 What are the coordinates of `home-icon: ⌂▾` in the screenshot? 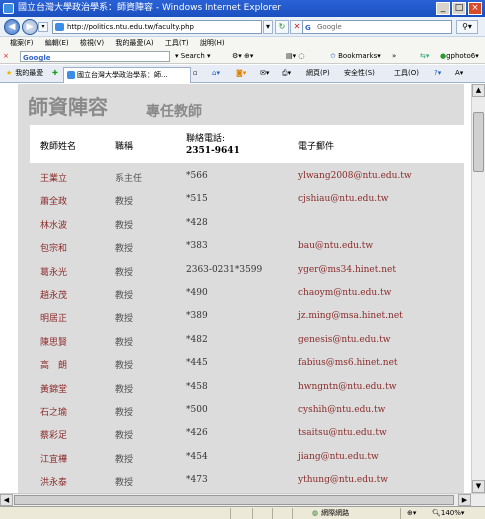 It's located at (216, 73).